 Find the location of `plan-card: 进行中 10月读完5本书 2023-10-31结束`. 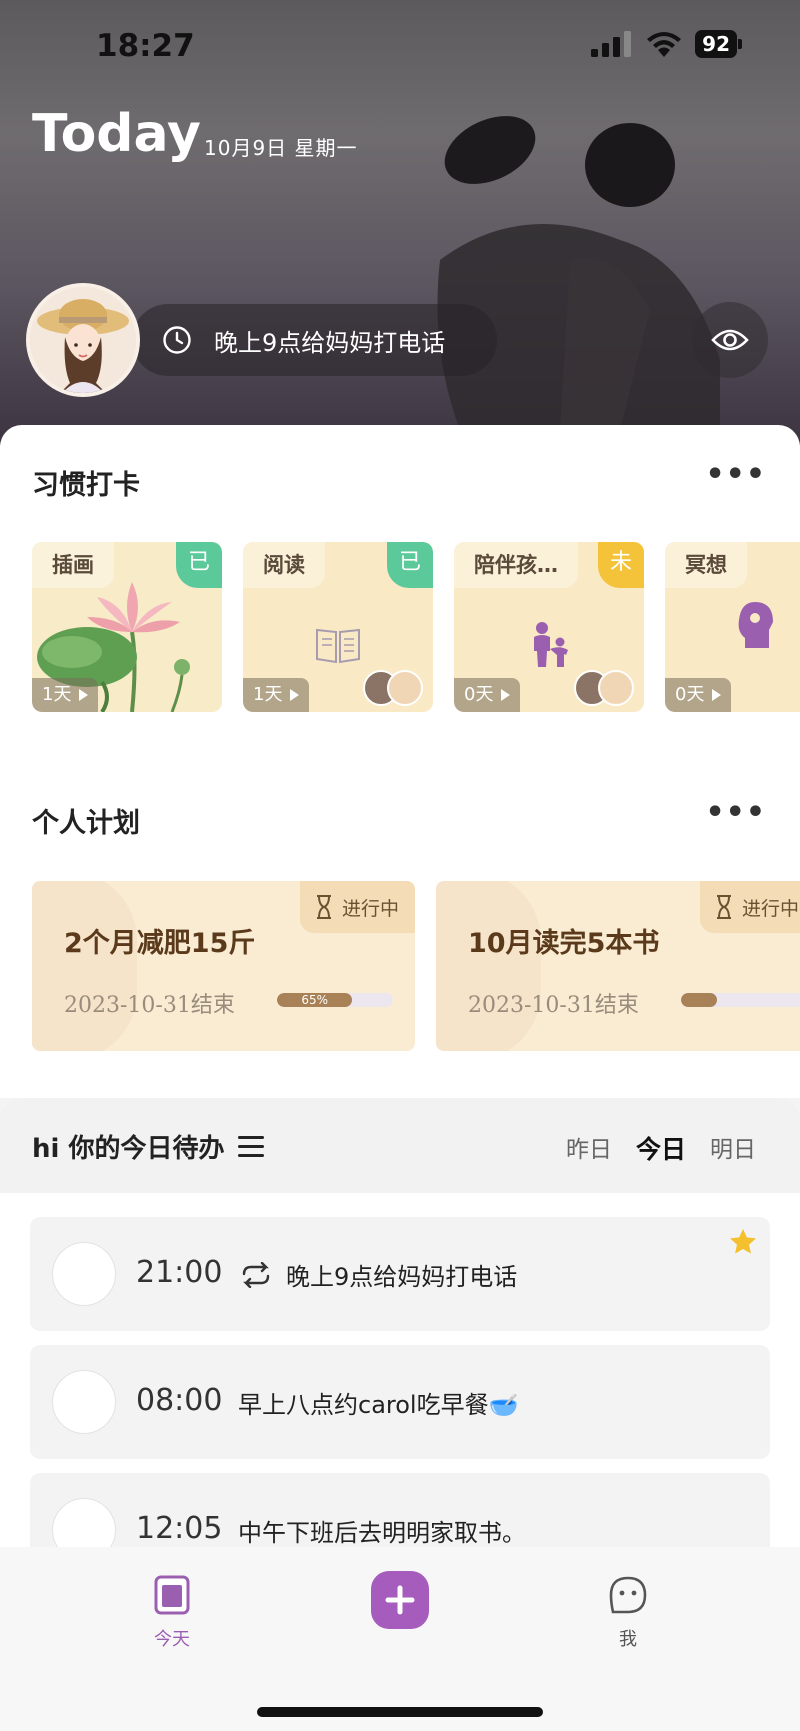

plan-card: 进行中 10月读完5本书 2023-10-31结束 is located at coordinates (618, 966).